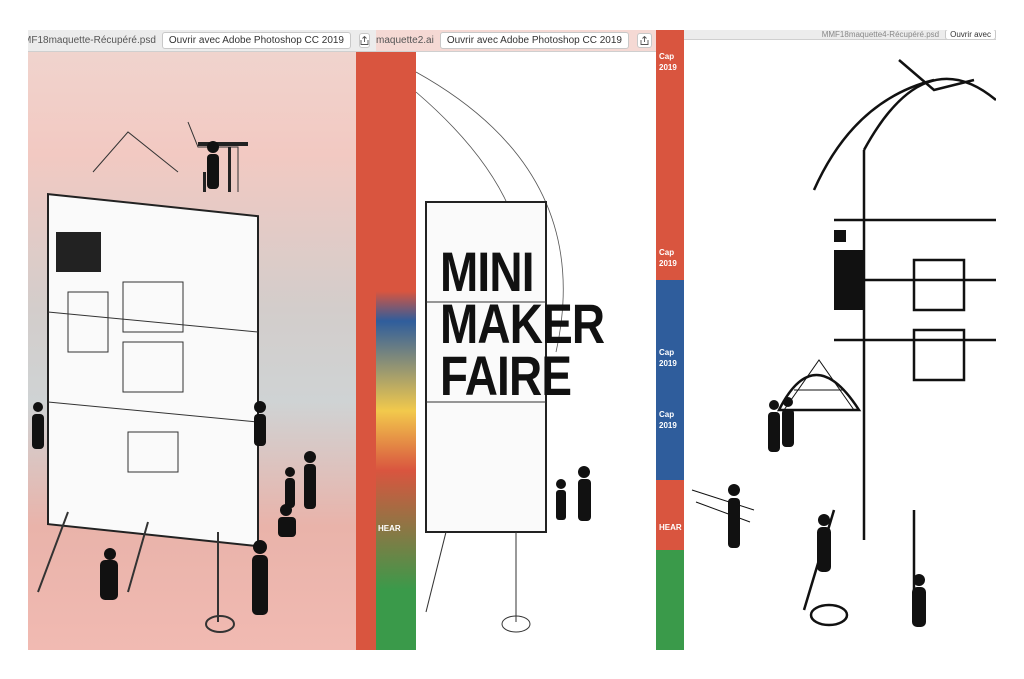 The height and width of the screenshot is (679, 1024). Describe the element at coordinates (506, 375) in the screenshot. I see `poster-title-line: FAIRE` at that location.